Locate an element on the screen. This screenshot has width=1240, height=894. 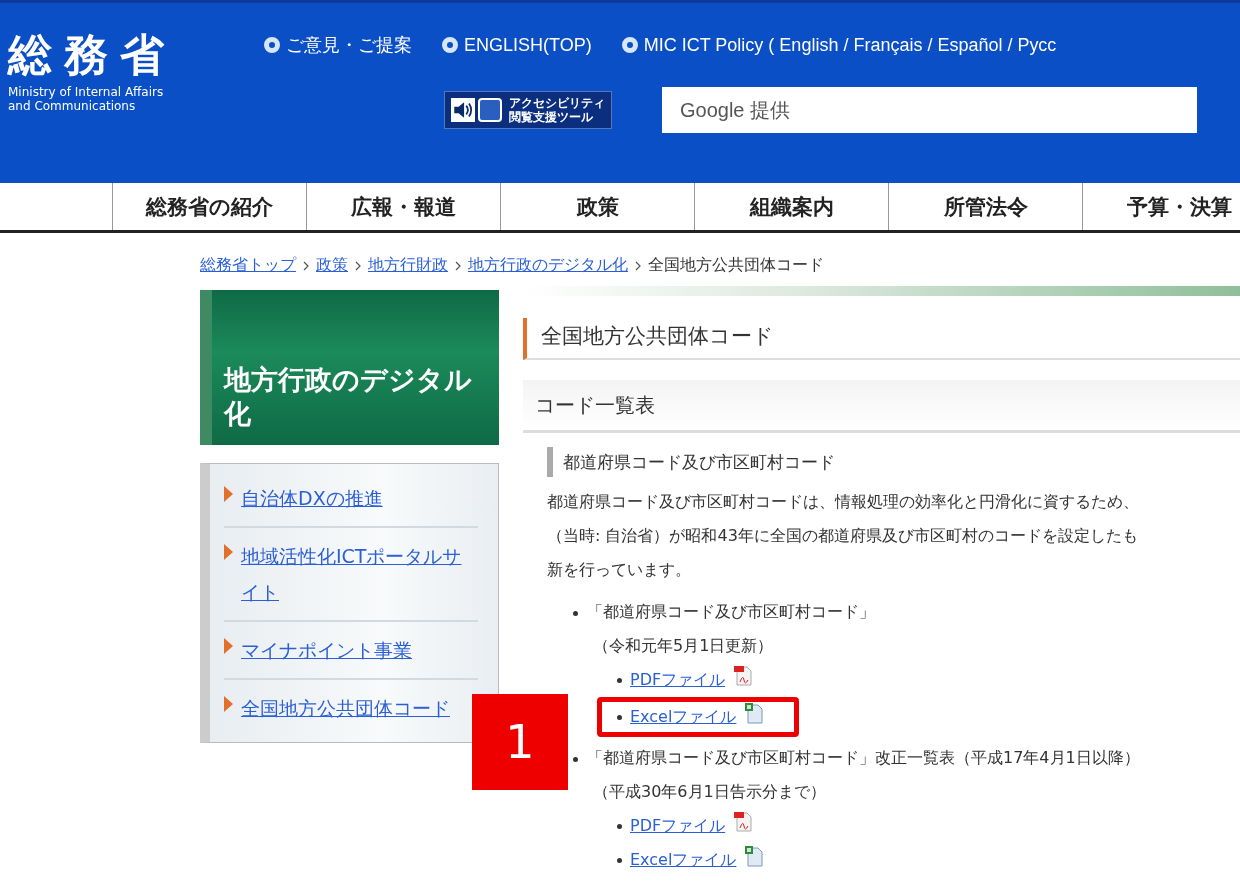
subsection-title: 都道府県コード及び市区町村コード is located at coordinates (893, 462).